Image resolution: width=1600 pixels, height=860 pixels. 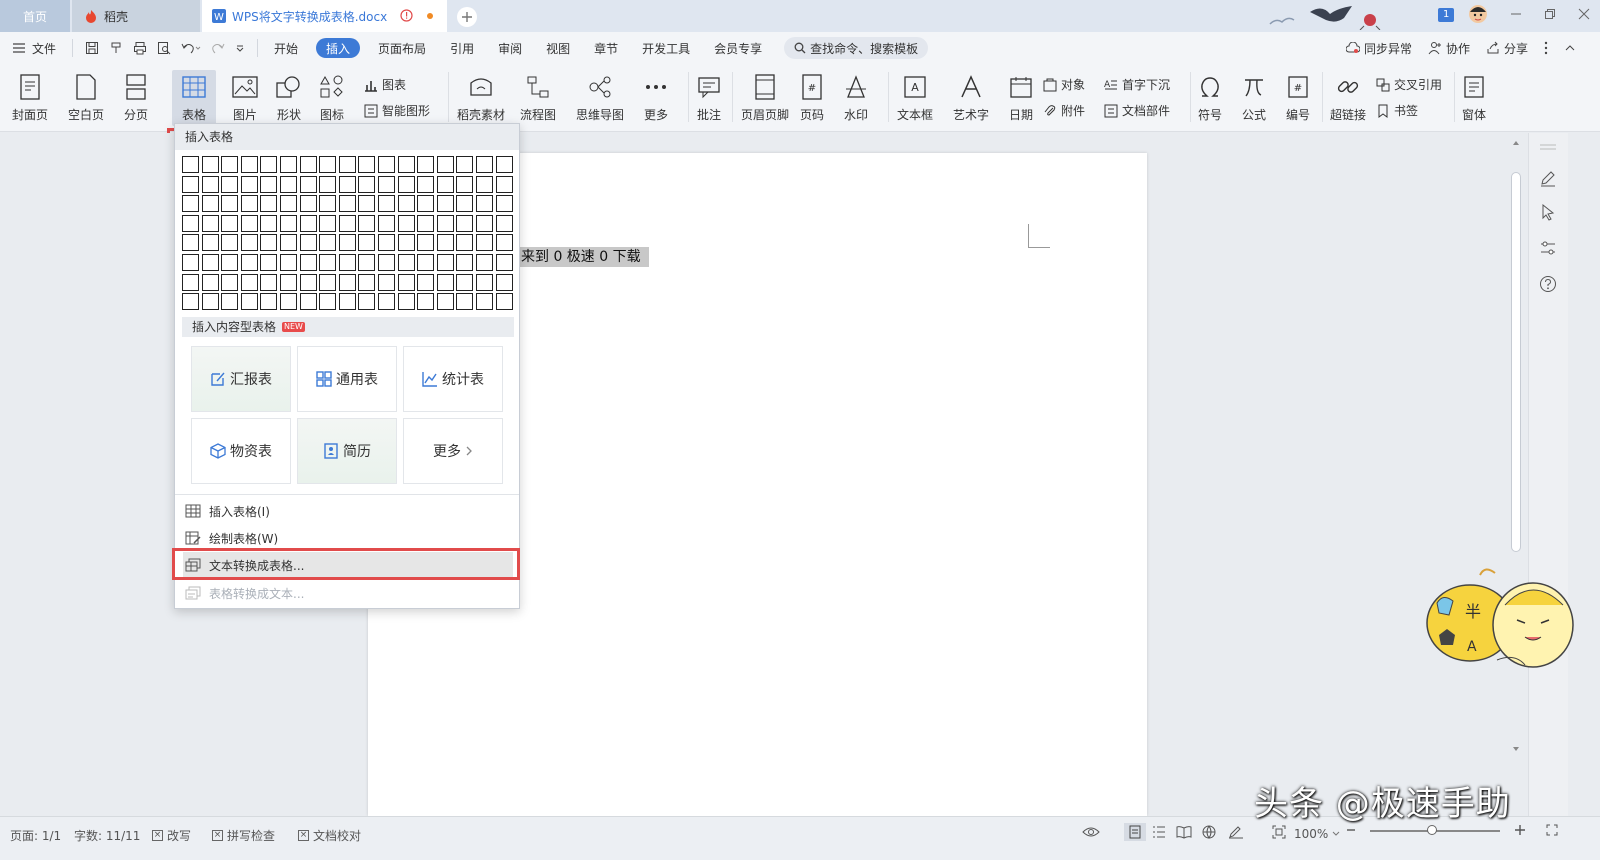 I want to click on redo-icon, so click(x=218, y=48).